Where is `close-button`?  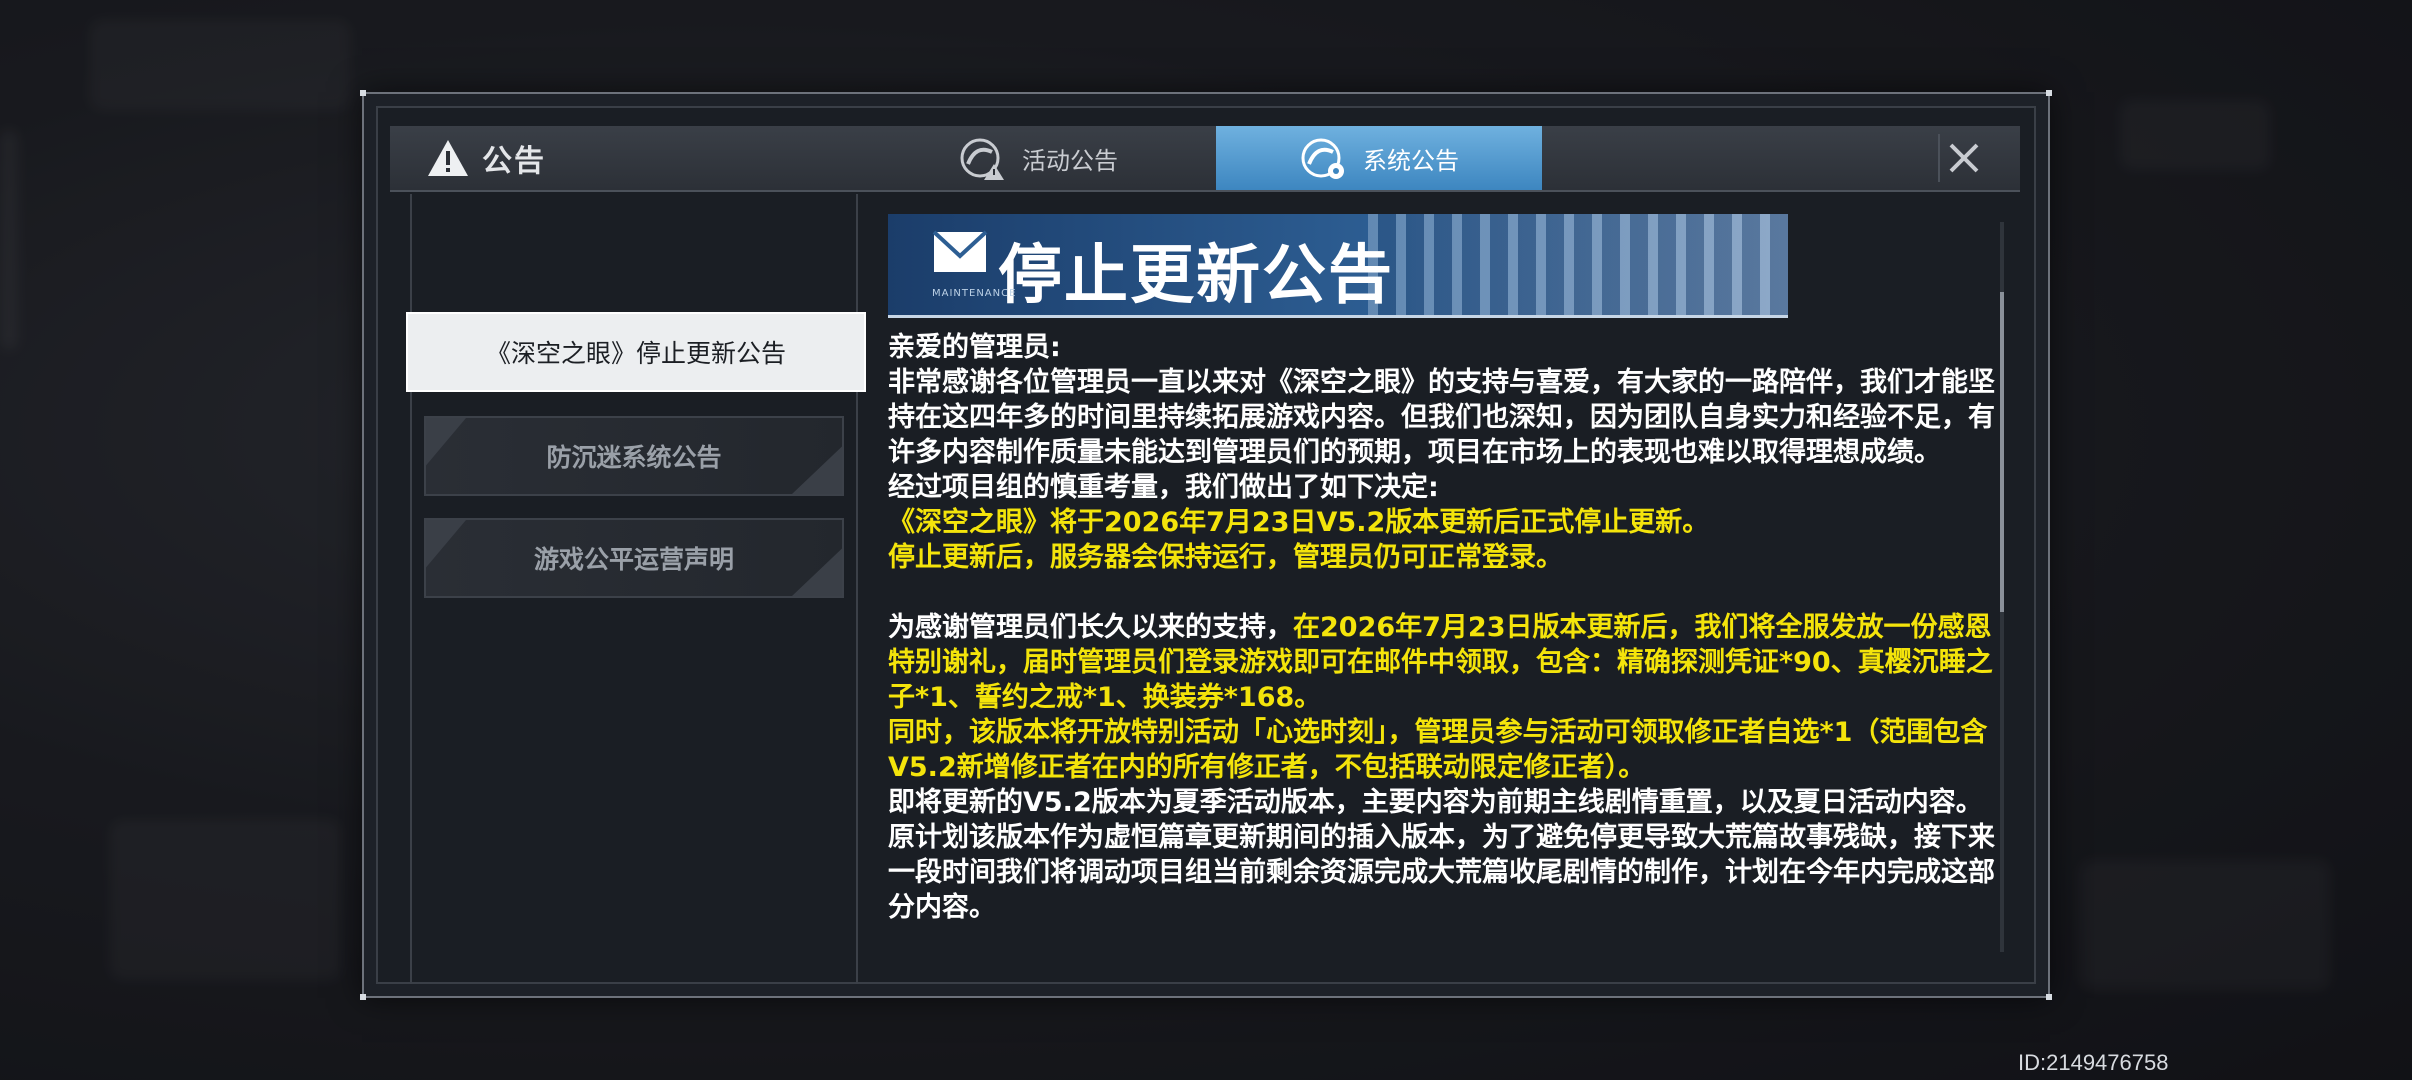 close-button is located at coordinates (1963, 158).